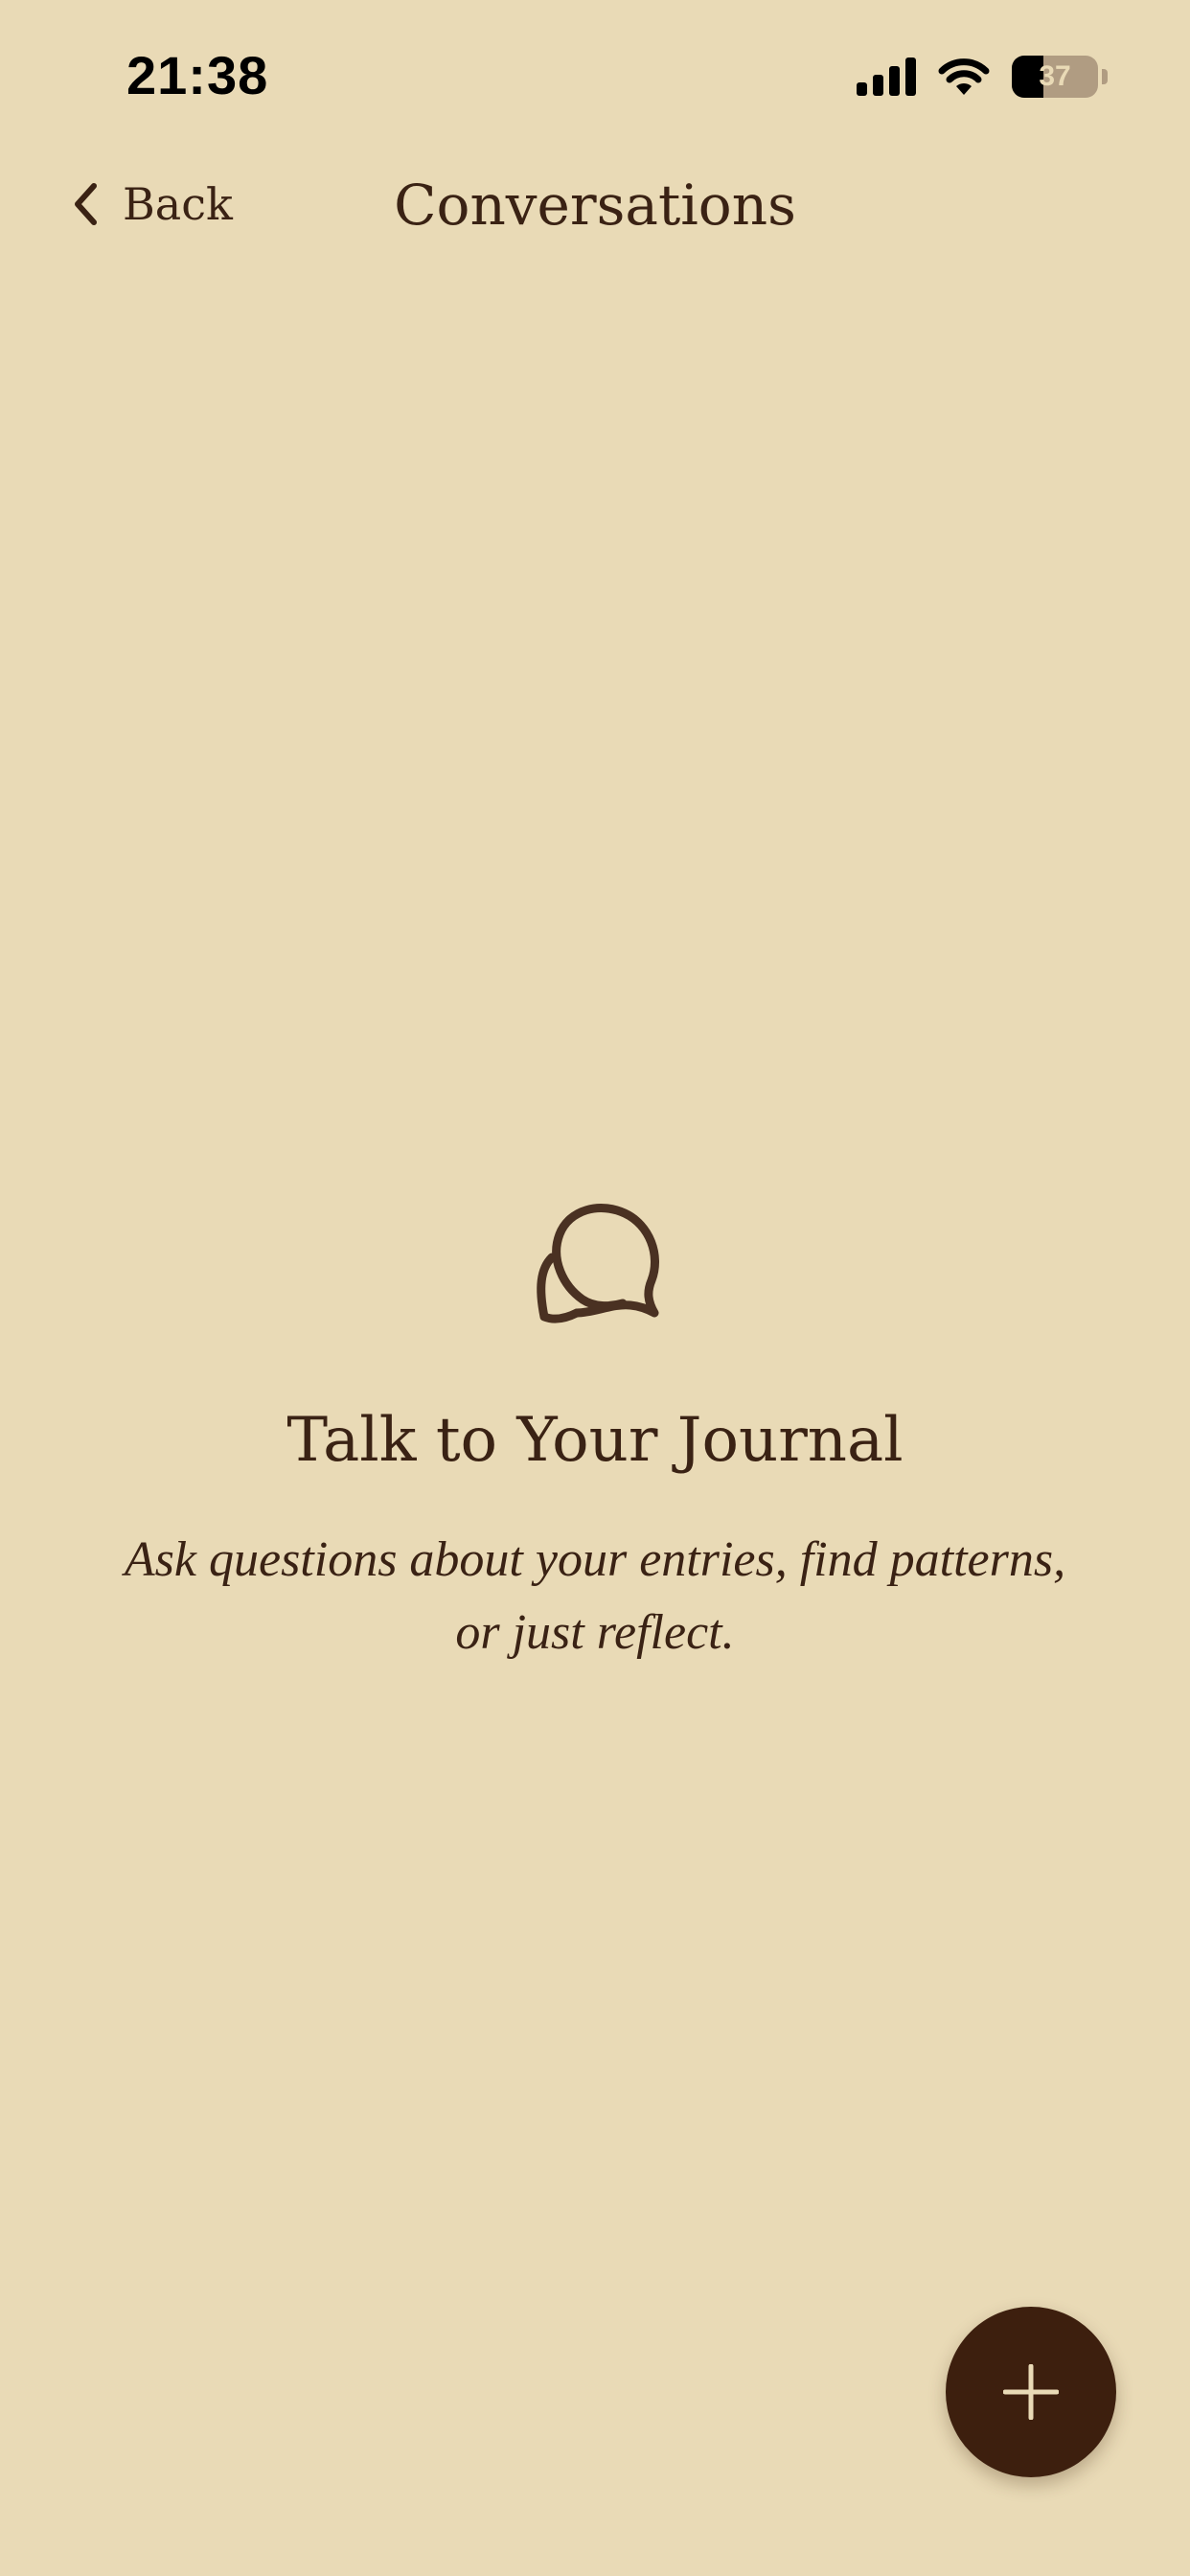 The height and width of the screenshot is (2576, 1190). Describe the element at coordinates (198, 75) in the screenshot. I see `status-time: 21:38` at that location.